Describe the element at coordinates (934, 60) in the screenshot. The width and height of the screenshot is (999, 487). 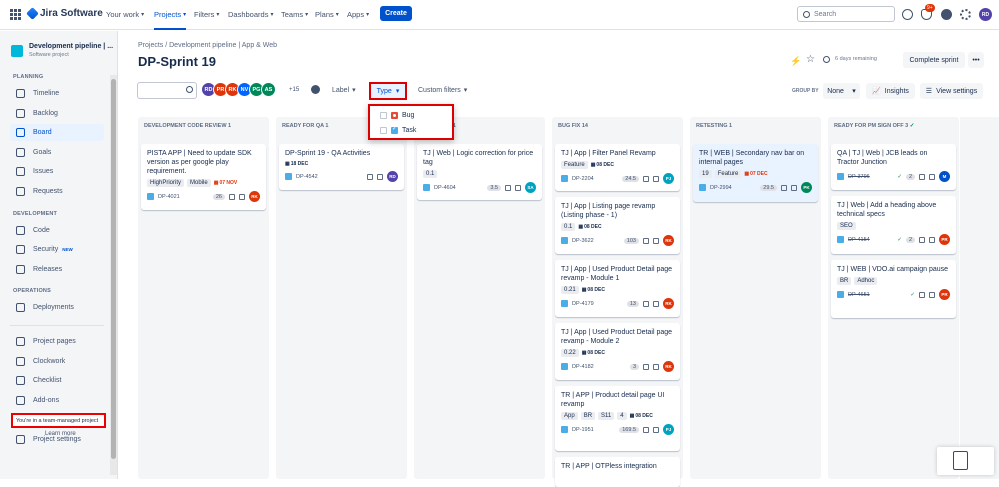
I see `complete-sprint-button: Complete sprint` at that location.